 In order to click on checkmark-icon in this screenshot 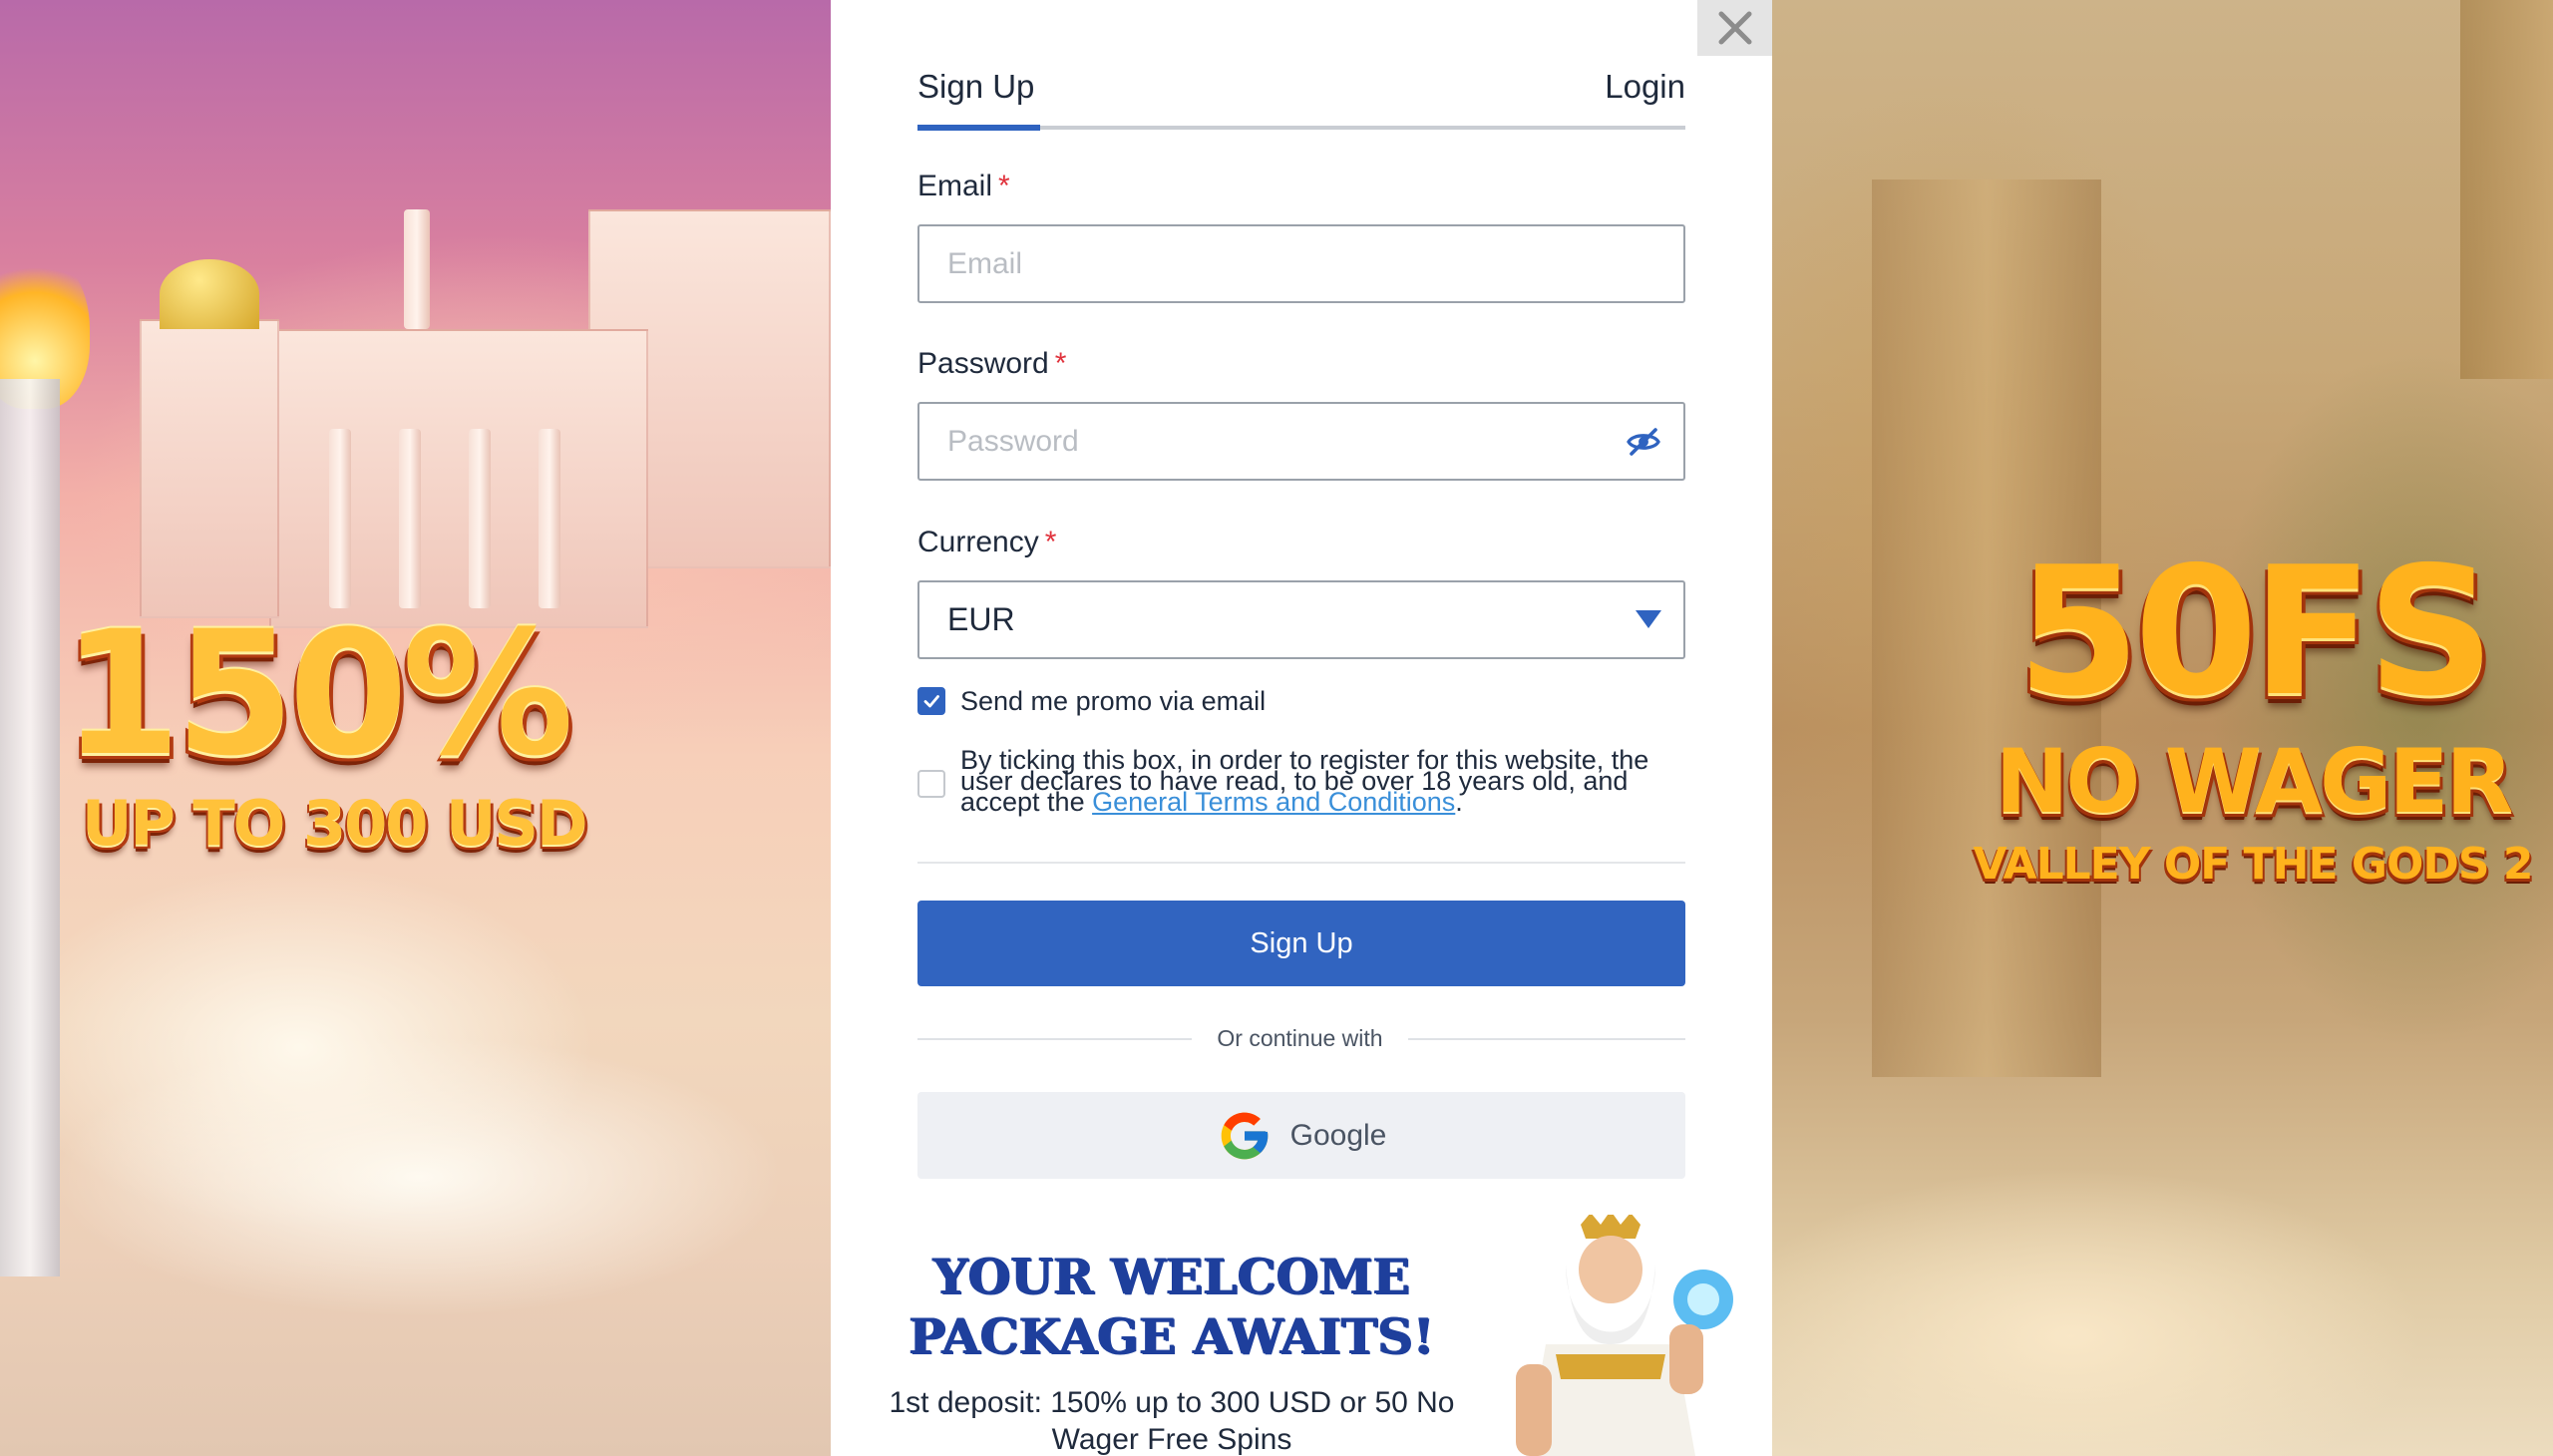, I will do `click(931, 701)`.